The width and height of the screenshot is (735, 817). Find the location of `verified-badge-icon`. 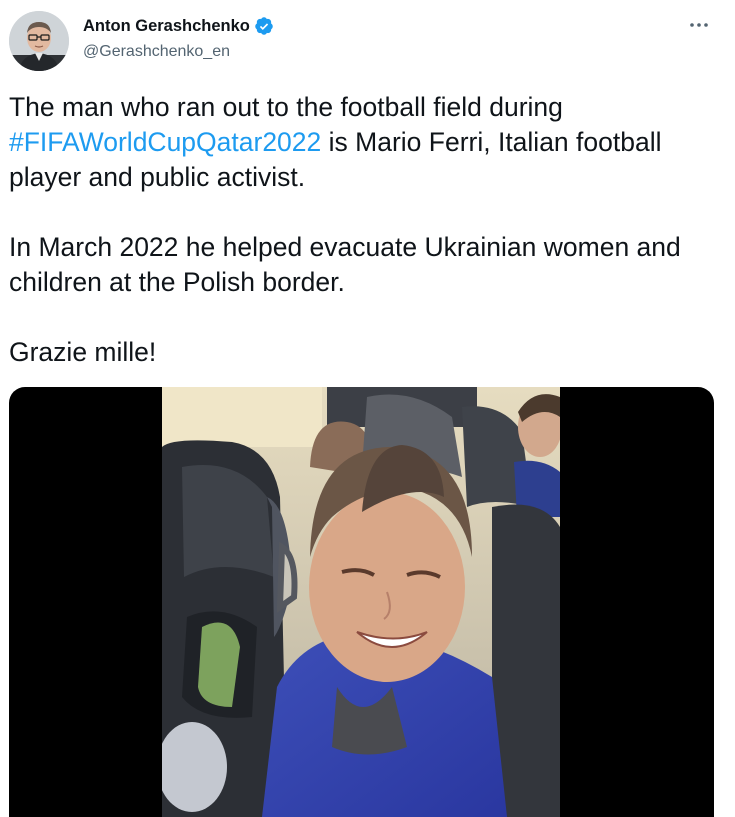

verified-badge-icon is located at coordinates (264, 26).